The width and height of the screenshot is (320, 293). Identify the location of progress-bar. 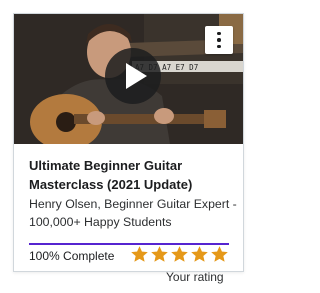
(129, 244).